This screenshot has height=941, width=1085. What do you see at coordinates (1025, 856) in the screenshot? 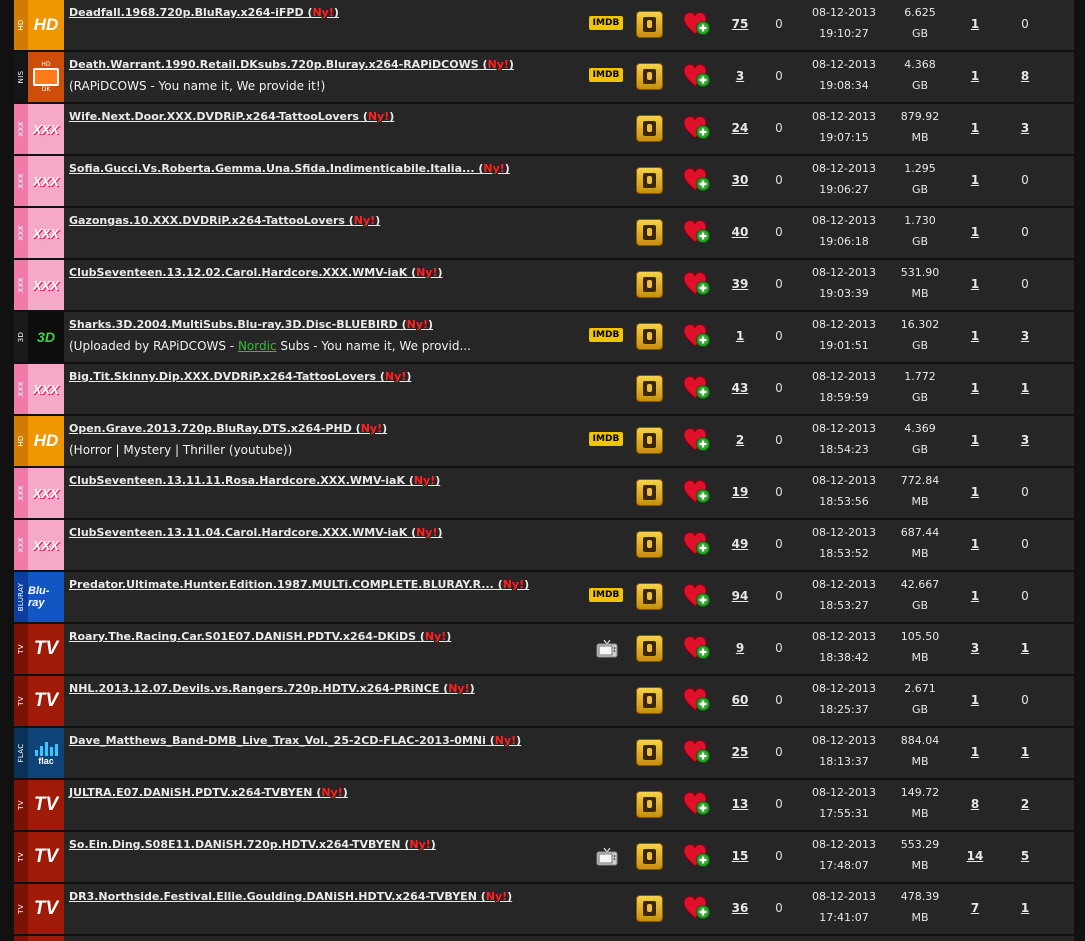
I see `comments-count: 5` at bounding box center [1025, 856].